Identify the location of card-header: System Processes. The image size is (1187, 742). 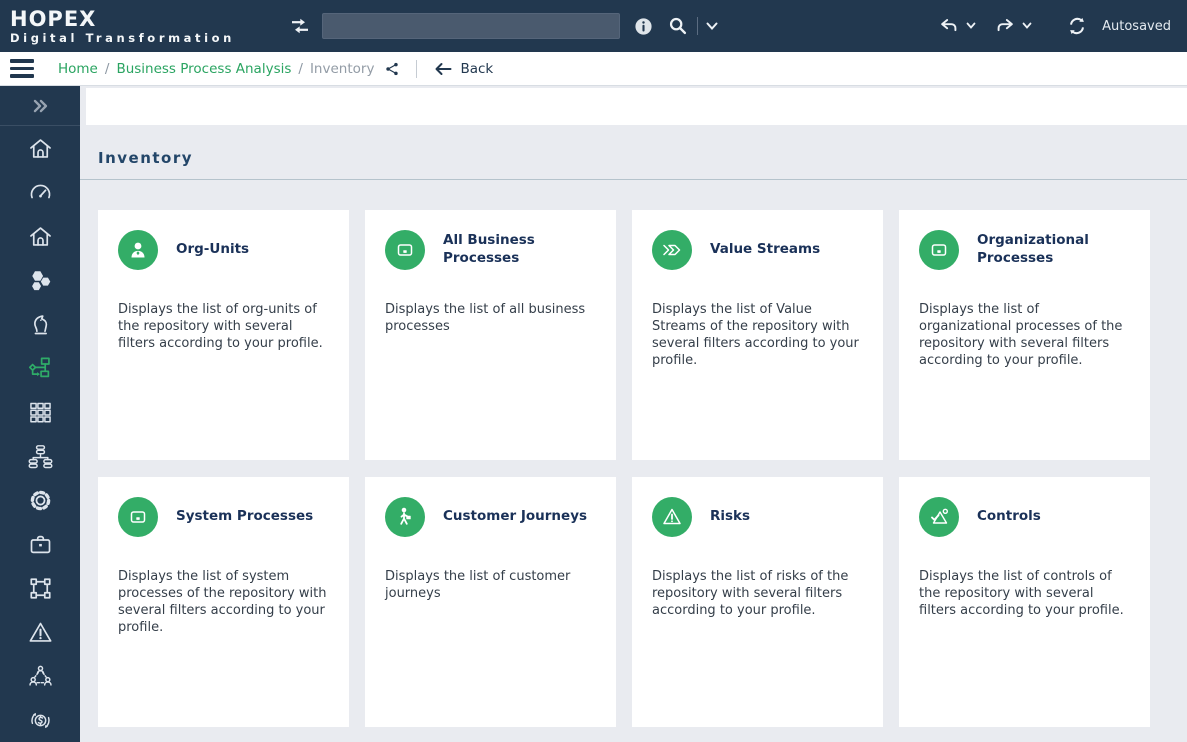
(223, 517).